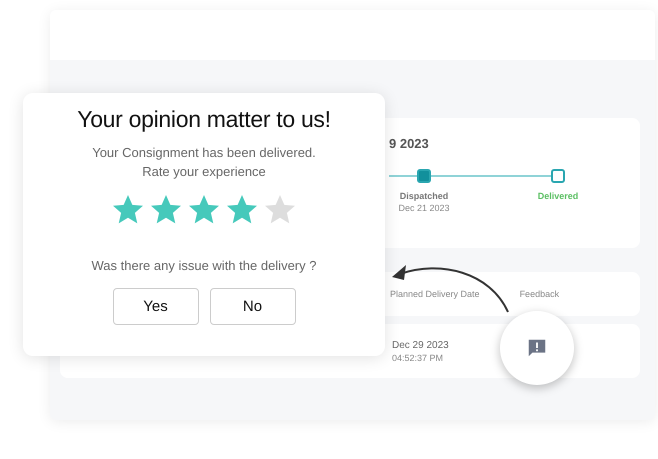 Image resolution: width=658 pixels, height=459 pixels. I want to click on issue-question: Was there any issue with the delivery ?, so click(204, 265).